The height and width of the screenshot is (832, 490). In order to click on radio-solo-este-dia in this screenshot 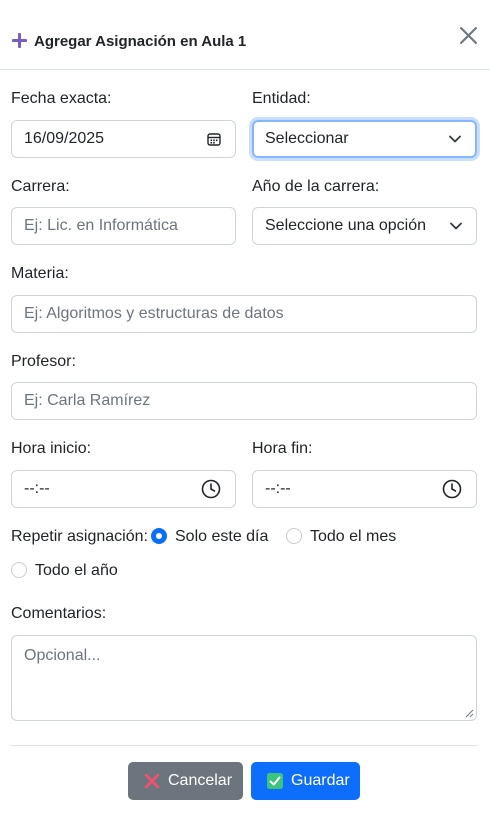, I will do `click(159, 536)`.